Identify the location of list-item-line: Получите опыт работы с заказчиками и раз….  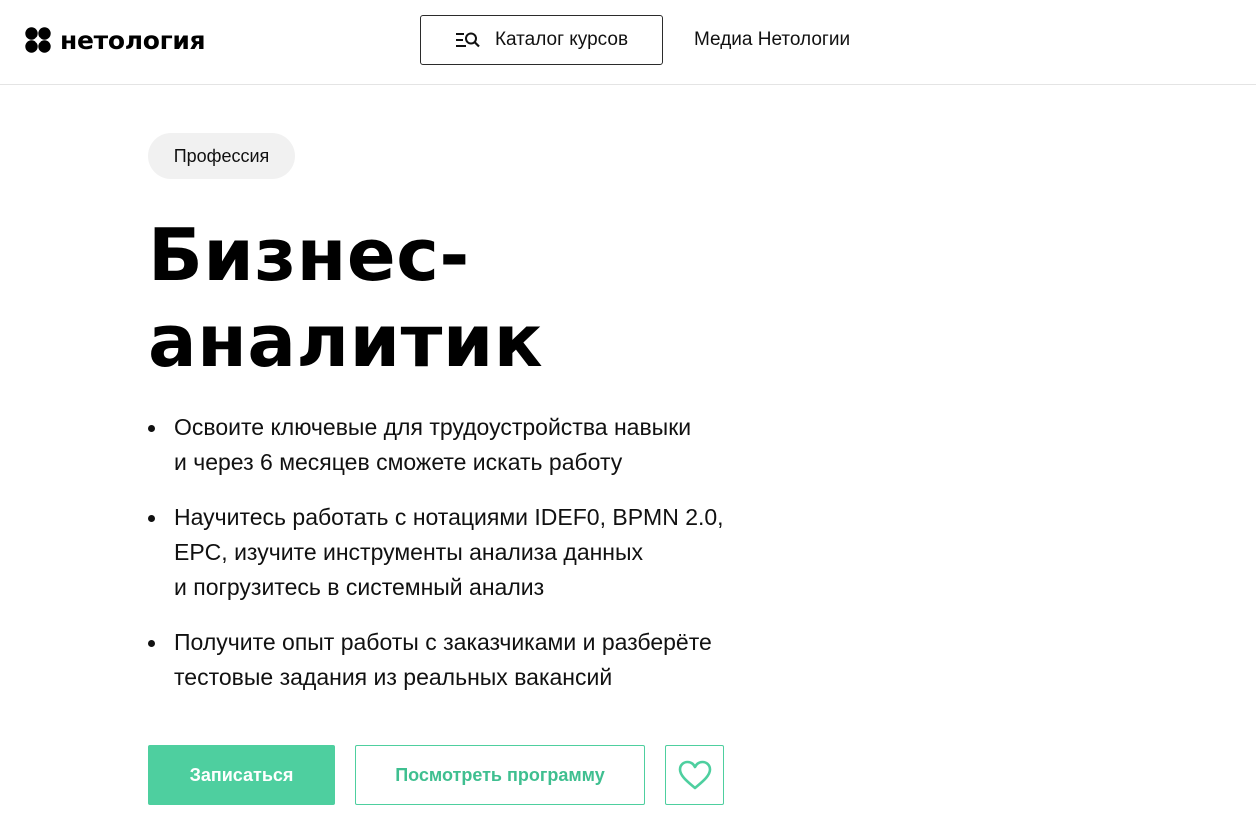
(443, 642).